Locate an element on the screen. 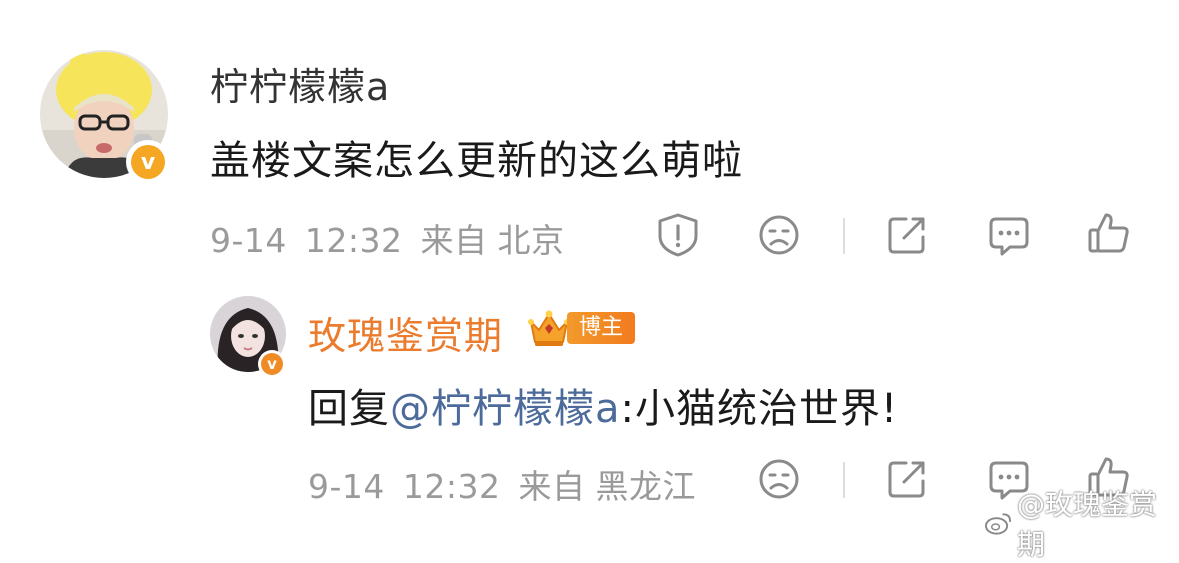 This screenshot has width=1179, height=563. comment-from-label: 来自 is located at coordinates (454, 240).